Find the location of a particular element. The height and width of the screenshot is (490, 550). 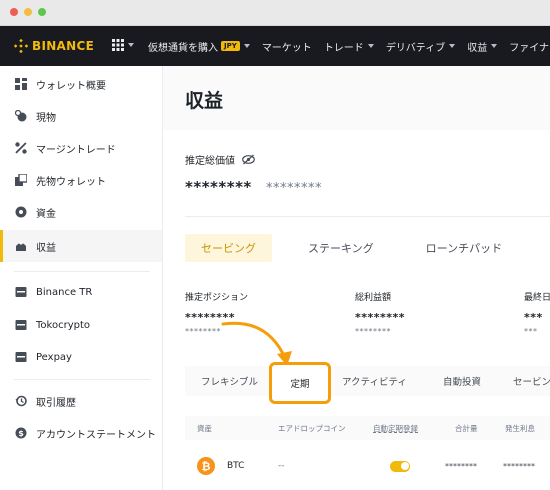

subtab-locked: 定期 is located at coordinates (300, 383).